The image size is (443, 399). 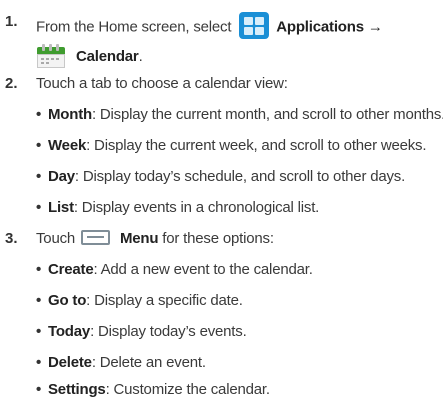 What do you see at coordinates (70, 114) in the screenshot?
I see `bullet-term: Month` at bounding box center [70, 114].